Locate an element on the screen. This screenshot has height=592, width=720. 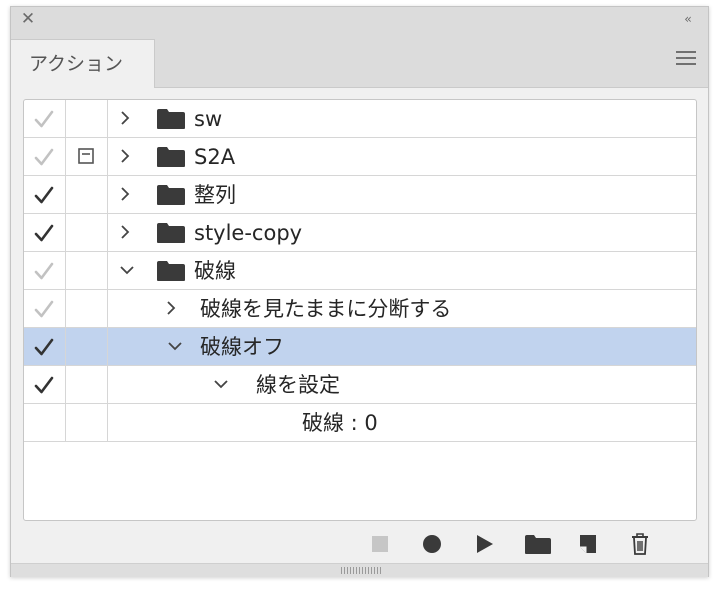
new-action-icon is located at coordinates (588, 544).